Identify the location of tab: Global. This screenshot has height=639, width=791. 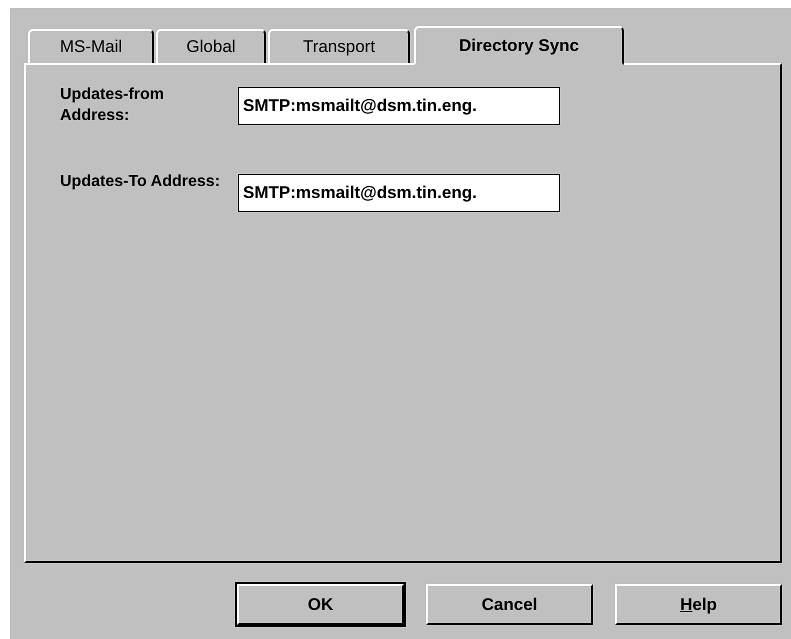
(211, 46).